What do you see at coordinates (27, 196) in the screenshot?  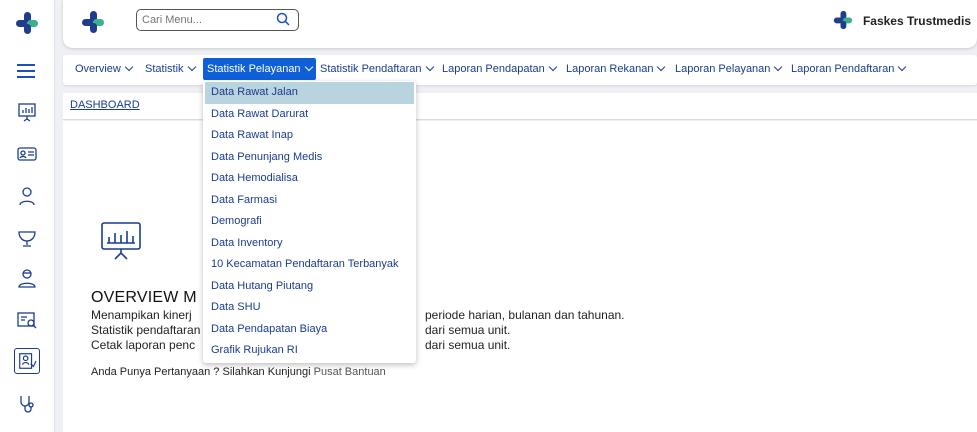 I see `user-icon` at bounding box center [27, 196].